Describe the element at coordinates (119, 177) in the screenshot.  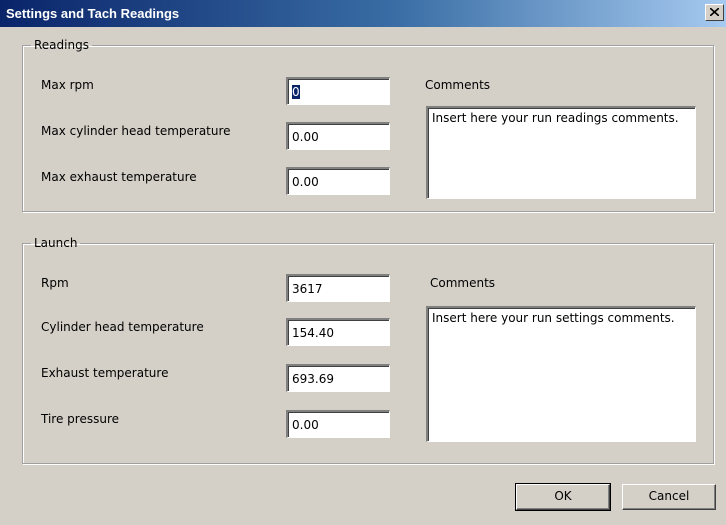
I see `max-exhaust-temp-label: Max exhaust temperature` at that location.